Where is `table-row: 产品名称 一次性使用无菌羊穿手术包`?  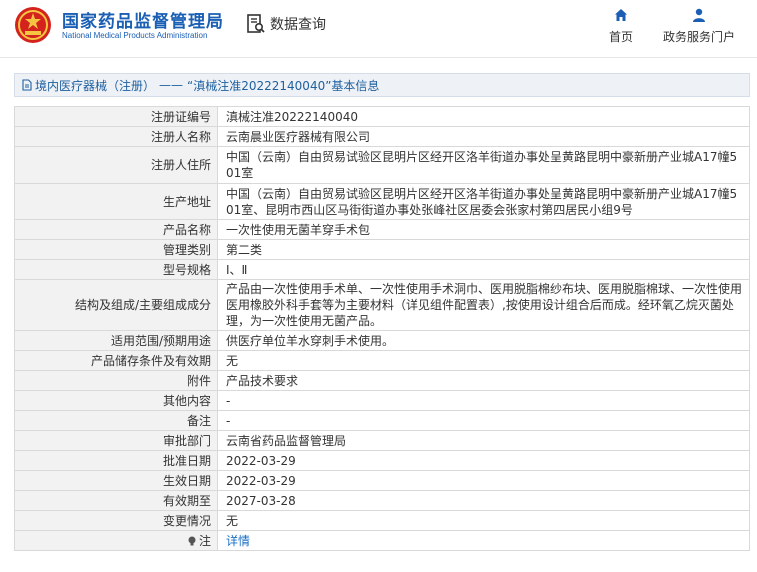
table-row: 产品名称 一次性使用无菌羊穿手术包 is located at coordinates (382, 229).